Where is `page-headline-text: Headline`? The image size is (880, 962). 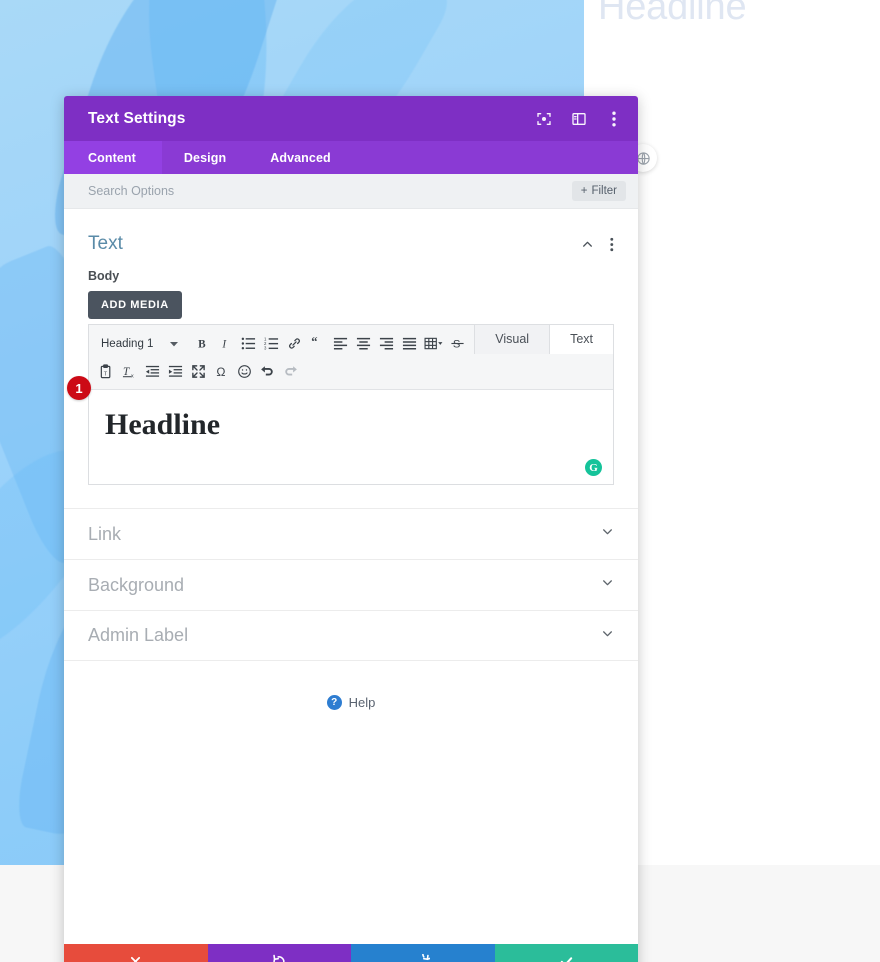
page-headline-text: Headline is located at coordinates (672, 14).